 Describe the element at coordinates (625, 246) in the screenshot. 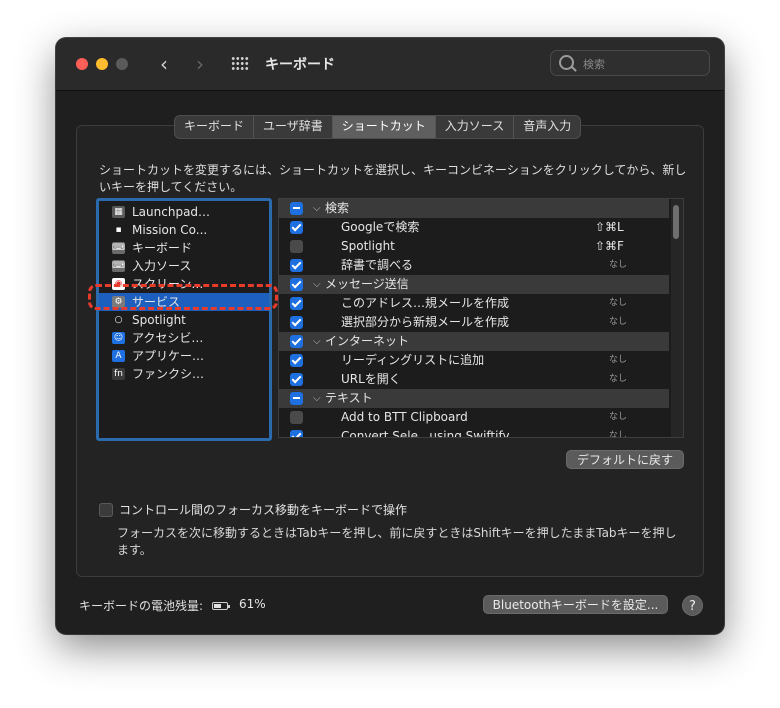

I see `shortcut-key: ⇧⌘F` at that location.